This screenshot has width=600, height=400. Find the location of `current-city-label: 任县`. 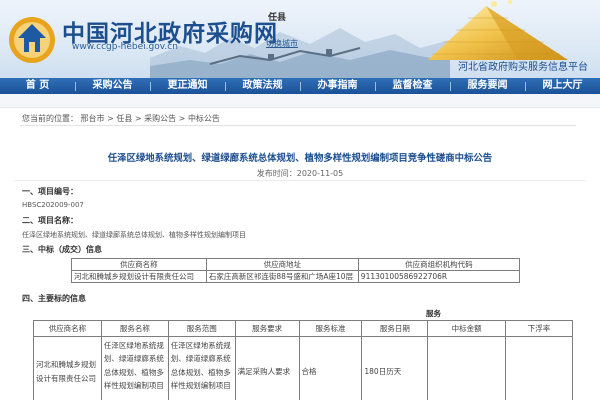

current-city-label: 任县 is located at coordinates (277, 18).